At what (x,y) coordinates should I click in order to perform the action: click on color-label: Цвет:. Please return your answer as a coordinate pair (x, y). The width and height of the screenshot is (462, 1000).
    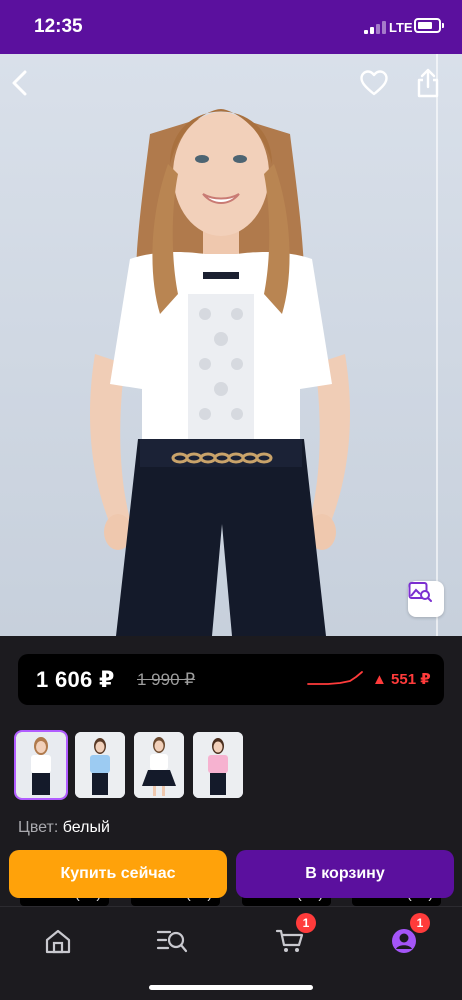
    Looking at the image, I should click on (40, 827).